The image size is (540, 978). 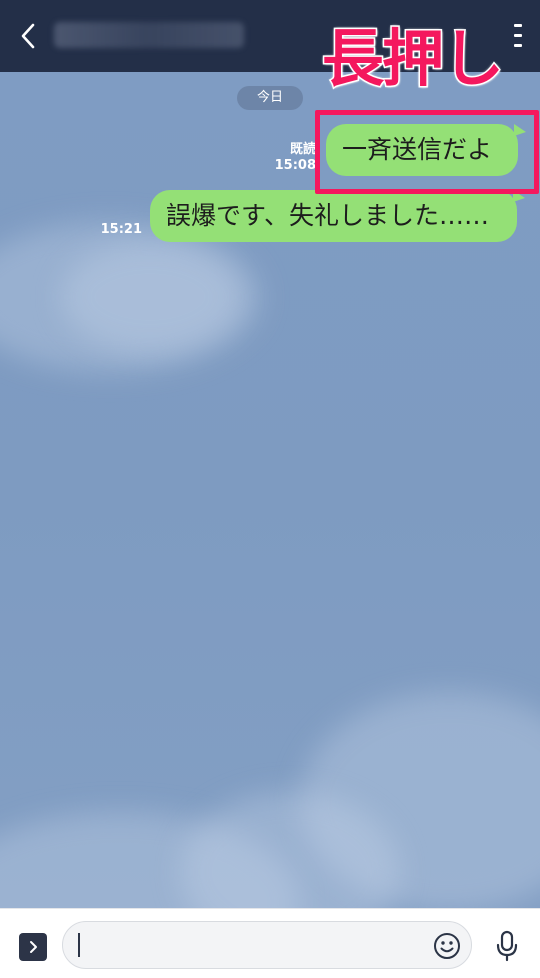 What do you see at coordinates (302, 149) in the screenshot?
I see `read-status: 既読` at bounding box center [302, 149].